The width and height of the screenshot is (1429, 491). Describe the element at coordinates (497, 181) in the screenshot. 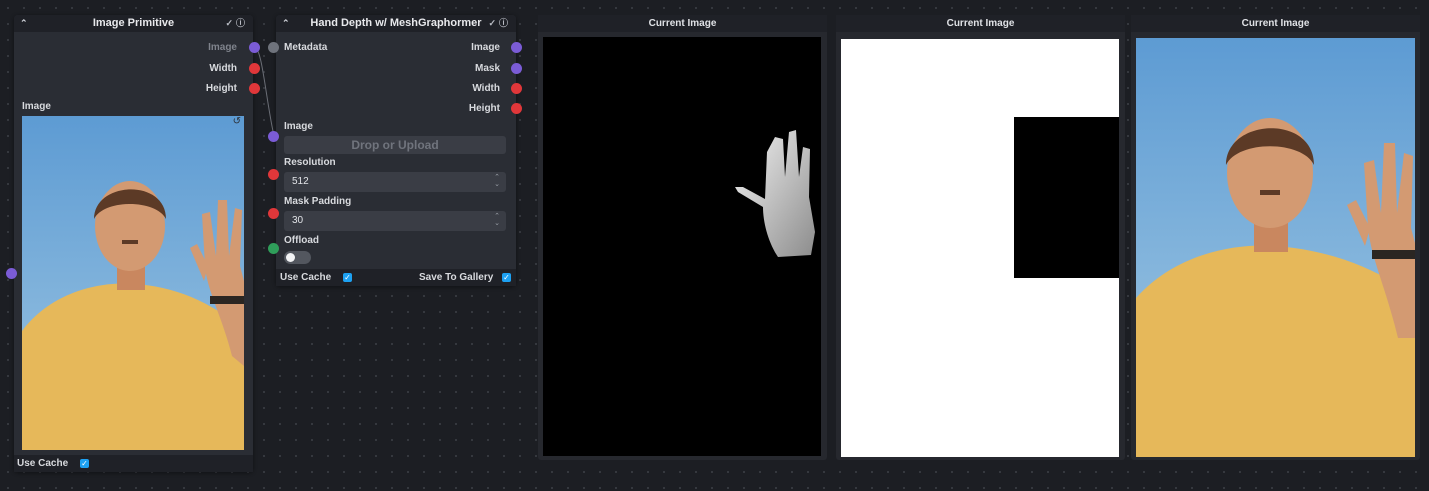

I see `resolution-stepper: ⌃ ⌄` at that location.